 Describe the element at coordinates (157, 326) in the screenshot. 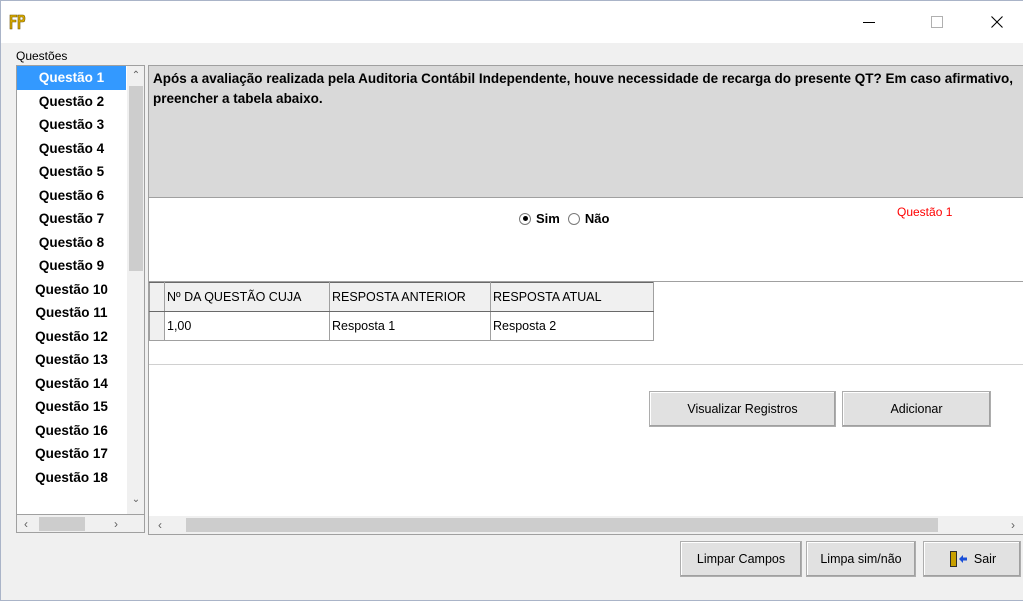

I see `row-indicator` at that location.